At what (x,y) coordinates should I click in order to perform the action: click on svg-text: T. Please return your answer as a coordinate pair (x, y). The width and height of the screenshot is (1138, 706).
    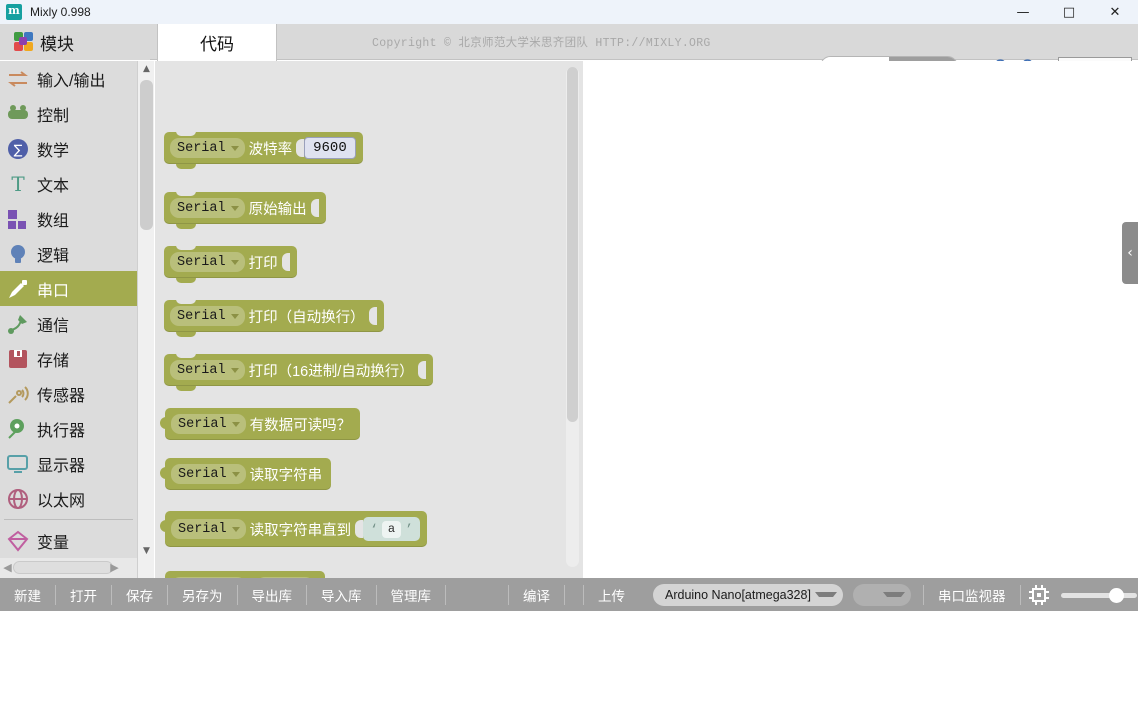
    Looking at the image, I should click on (18, 184).